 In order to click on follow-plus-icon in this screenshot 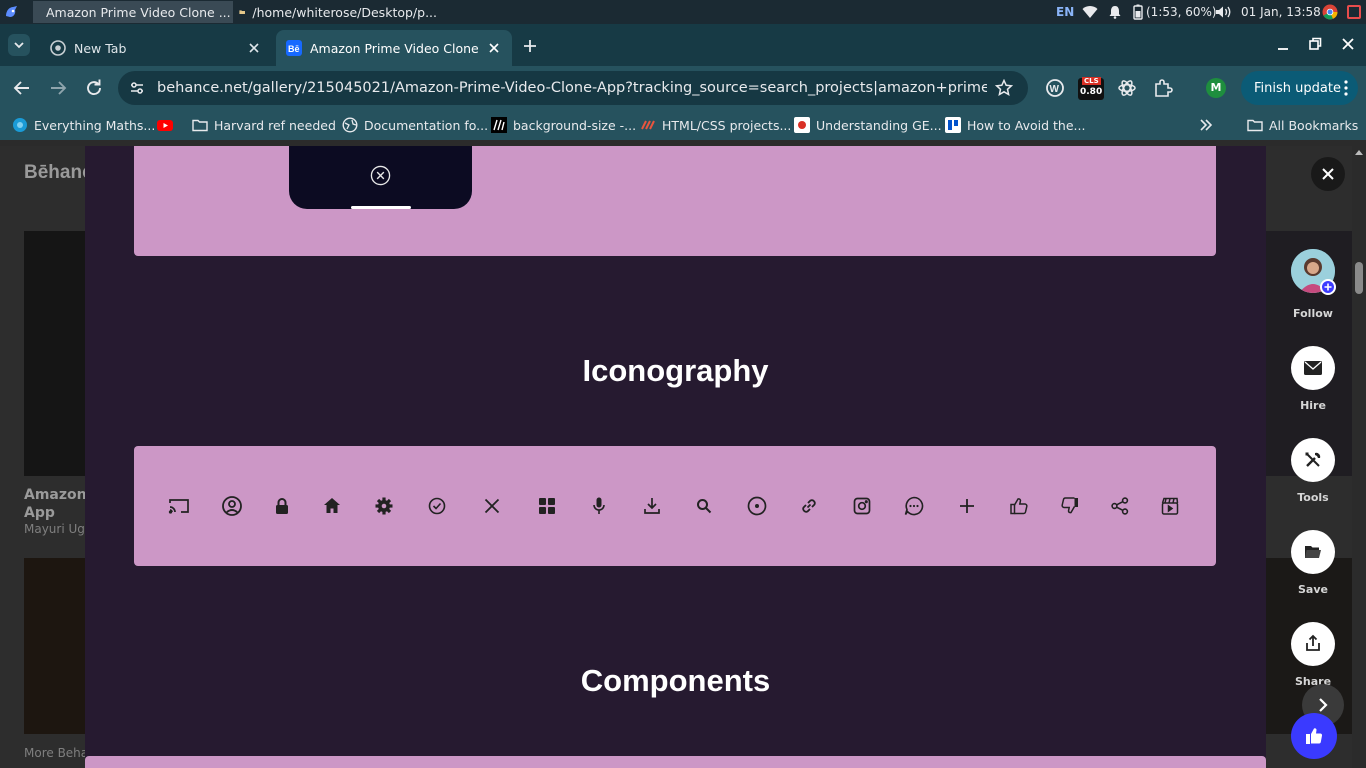, I will do `click(1328, 287)`.